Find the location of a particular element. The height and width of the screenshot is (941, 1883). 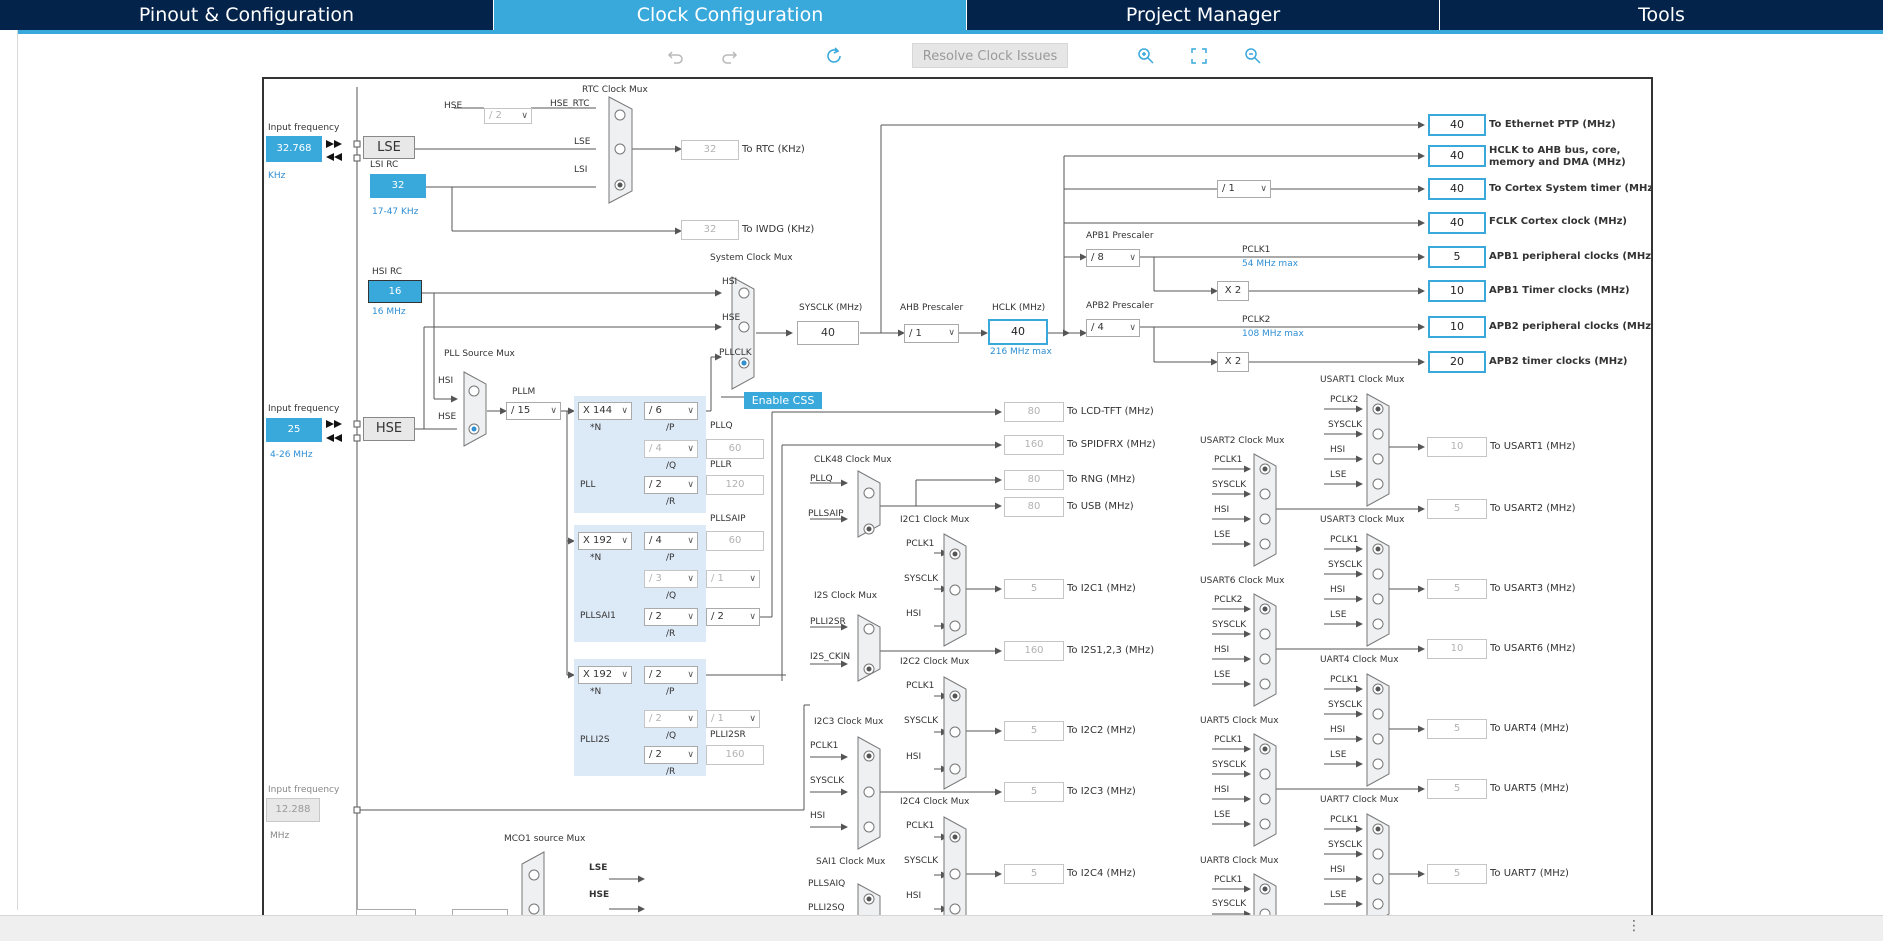

uart5-lse-label: LSE is located at coordinates (1222, 815).